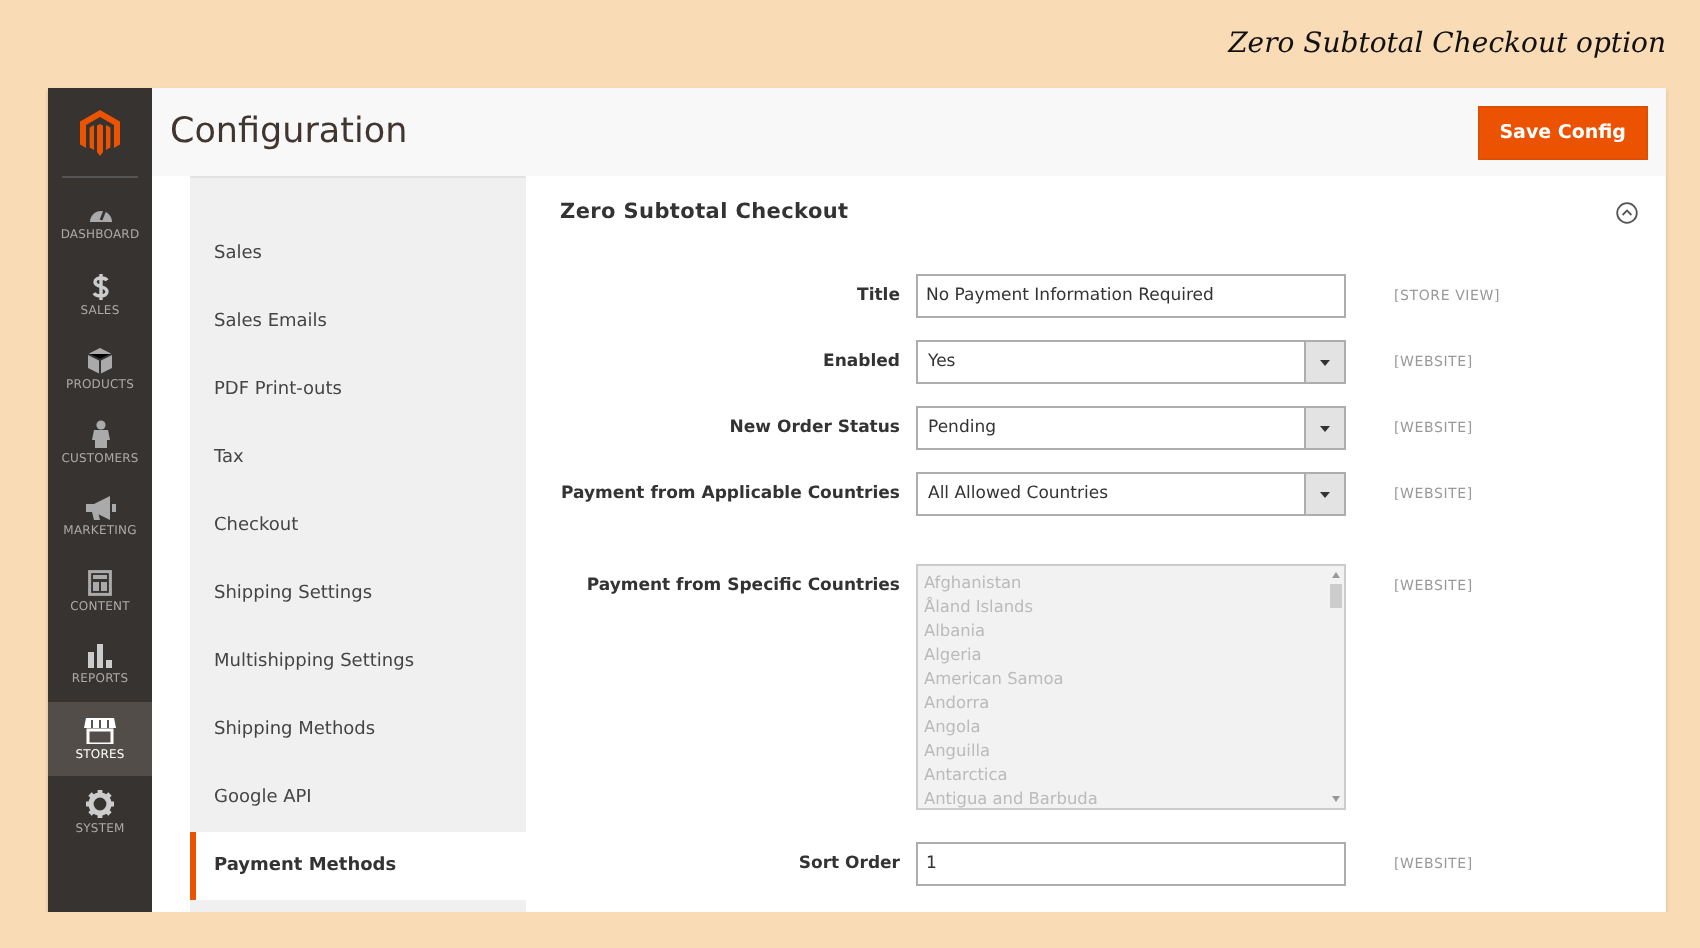 The height and width of the screenshot is (948, 1700). What do you see at coordinates (100, 656) in the screenshot?
I see `bars-icon` at bounding box center [100, 656].